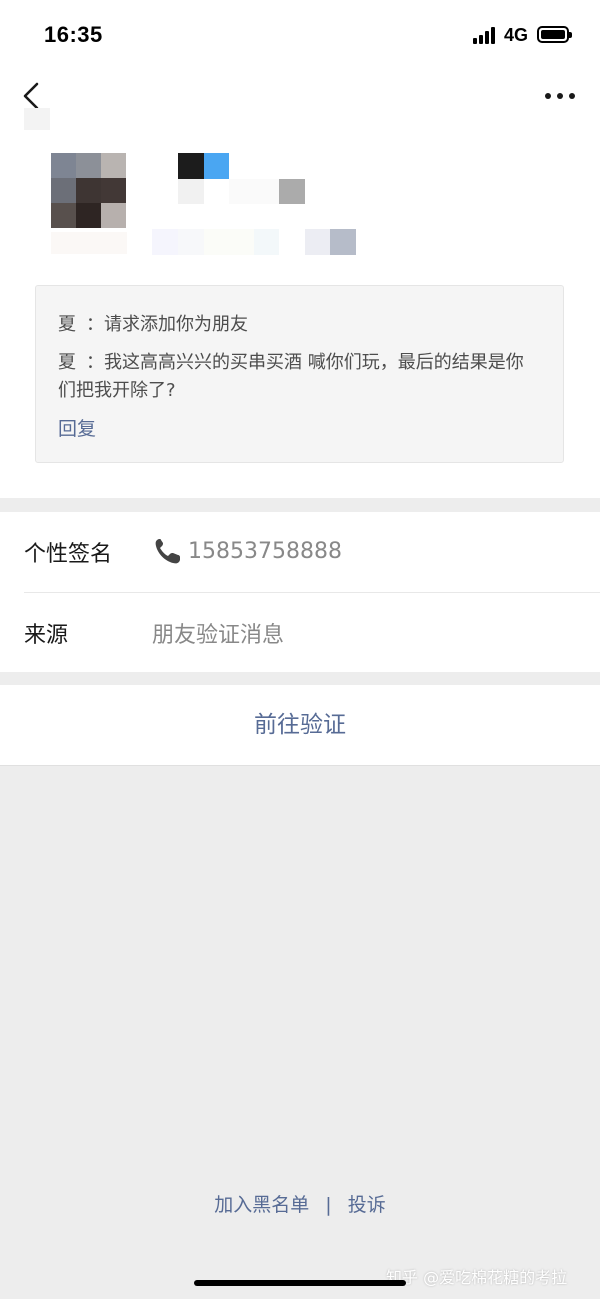 This screenshot has width=600, height=1299. What do you see at coordinates (516, 35) in the screenshot?
I see `network-label: 4G` at bounding box center [516, 35].